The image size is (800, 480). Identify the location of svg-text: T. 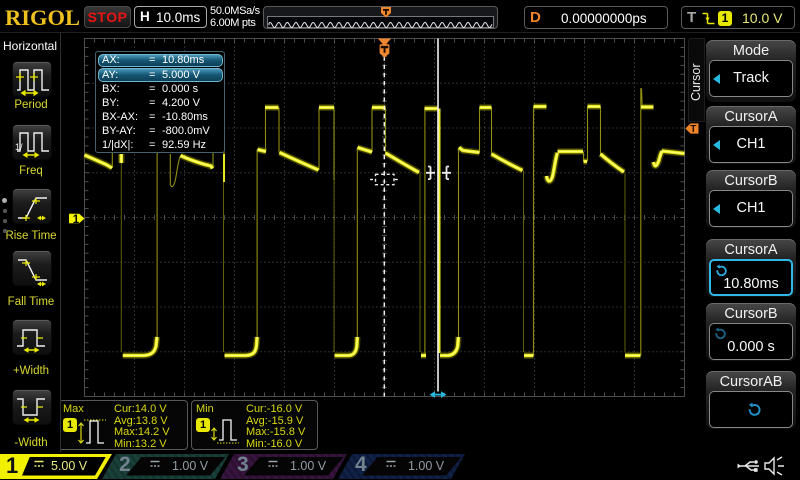
(693, 129).